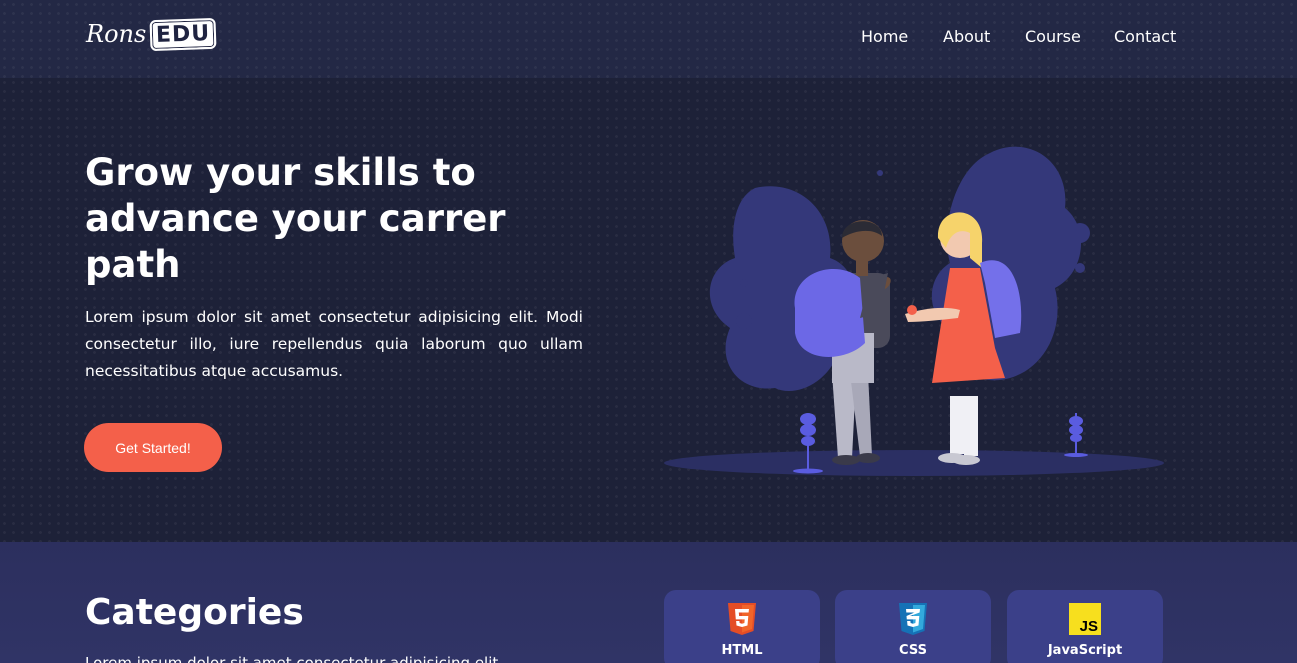  I want to click on category-label: JavaScript, so click(1085, 650).